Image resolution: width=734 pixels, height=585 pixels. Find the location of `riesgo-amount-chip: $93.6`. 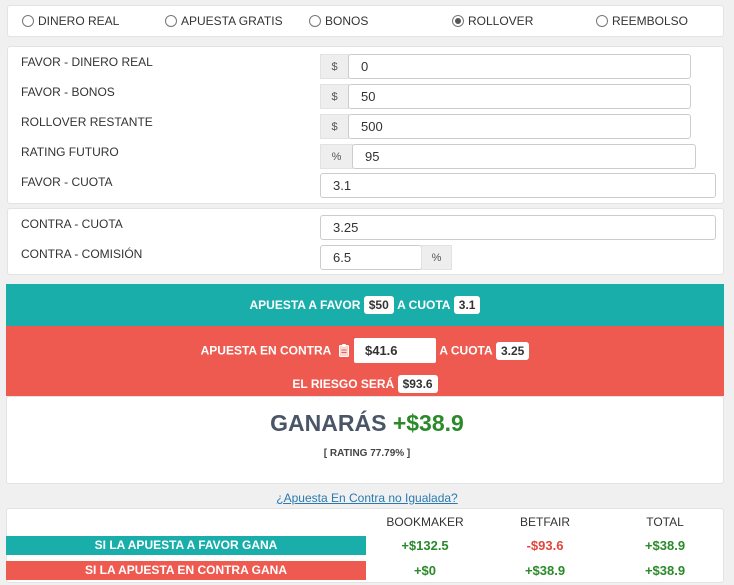

riesgo-amount-chip: $93.6 is located at coordinates (417, 384).